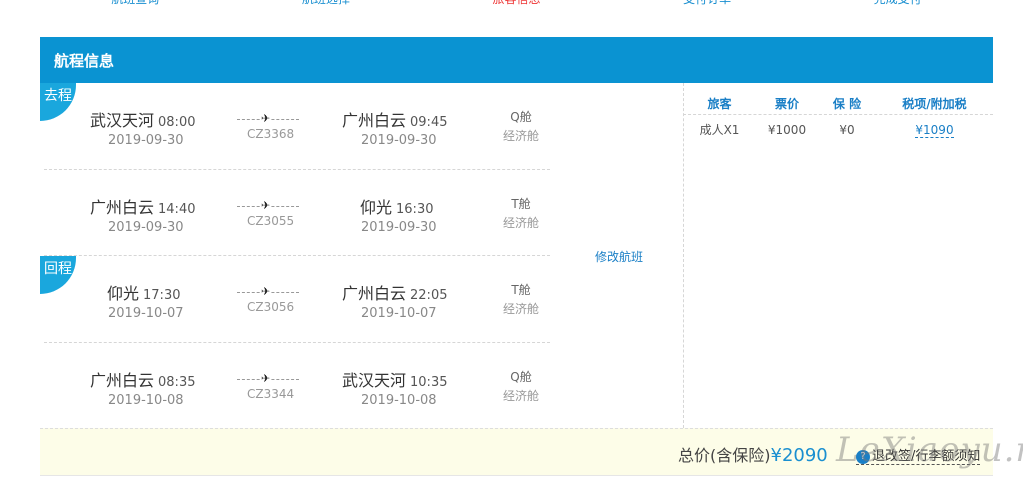 Image resolution: width=1023 pixels, height=484 pixels. What do you see at coordinates (271, 394) in the screenshot?
I see `flight-number: CZ3344` at bounding box center [271, 394].